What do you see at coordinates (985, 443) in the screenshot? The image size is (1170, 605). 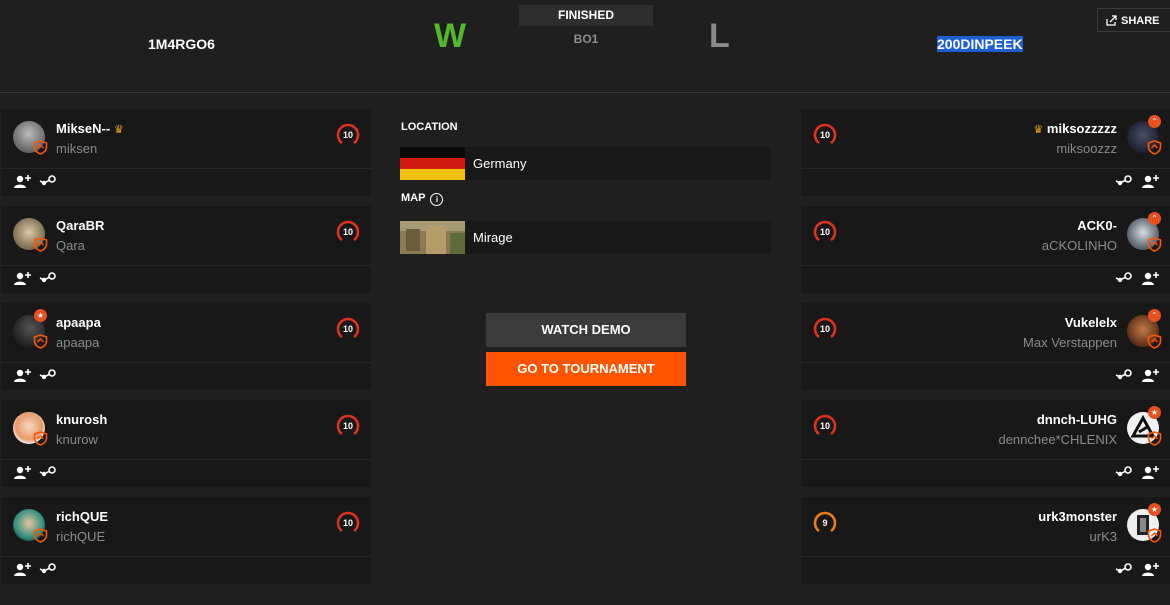 I see `player-card-right-4: 10 dnnch-LUHG dennchee*CHLENIX ★` at bounding box center [985, 443].